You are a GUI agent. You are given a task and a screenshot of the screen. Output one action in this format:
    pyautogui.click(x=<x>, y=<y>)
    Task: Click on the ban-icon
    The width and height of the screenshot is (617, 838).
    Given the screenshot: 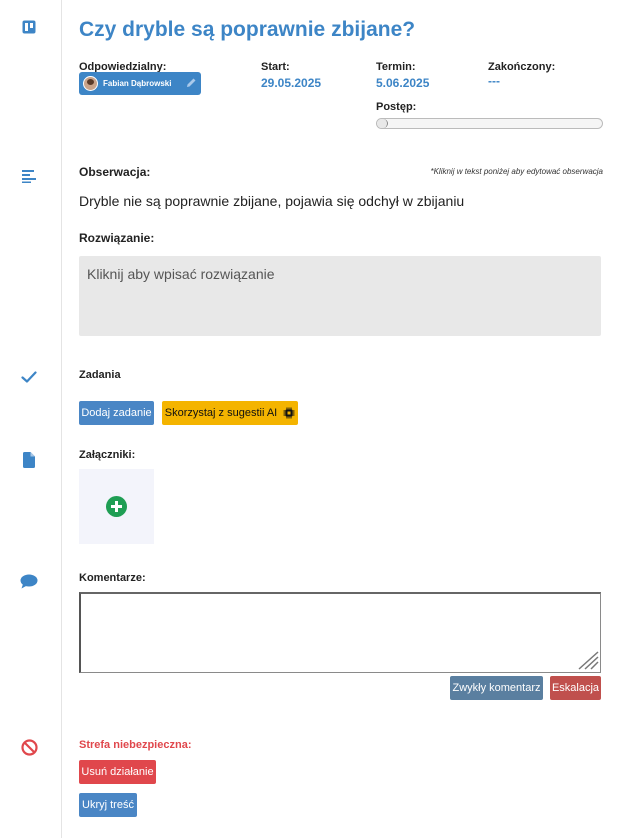 What is the action you would take?
    pyautogui.click(x=29, y=747)
    